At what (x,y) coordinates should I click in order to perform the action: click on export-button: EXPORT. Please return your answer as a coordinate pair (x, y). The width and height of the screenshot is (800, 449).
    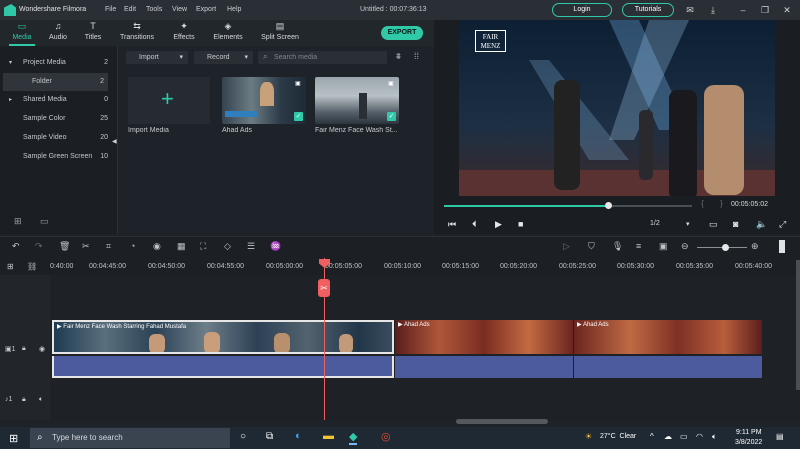
    Looking at the image, I should click on (402, 33).